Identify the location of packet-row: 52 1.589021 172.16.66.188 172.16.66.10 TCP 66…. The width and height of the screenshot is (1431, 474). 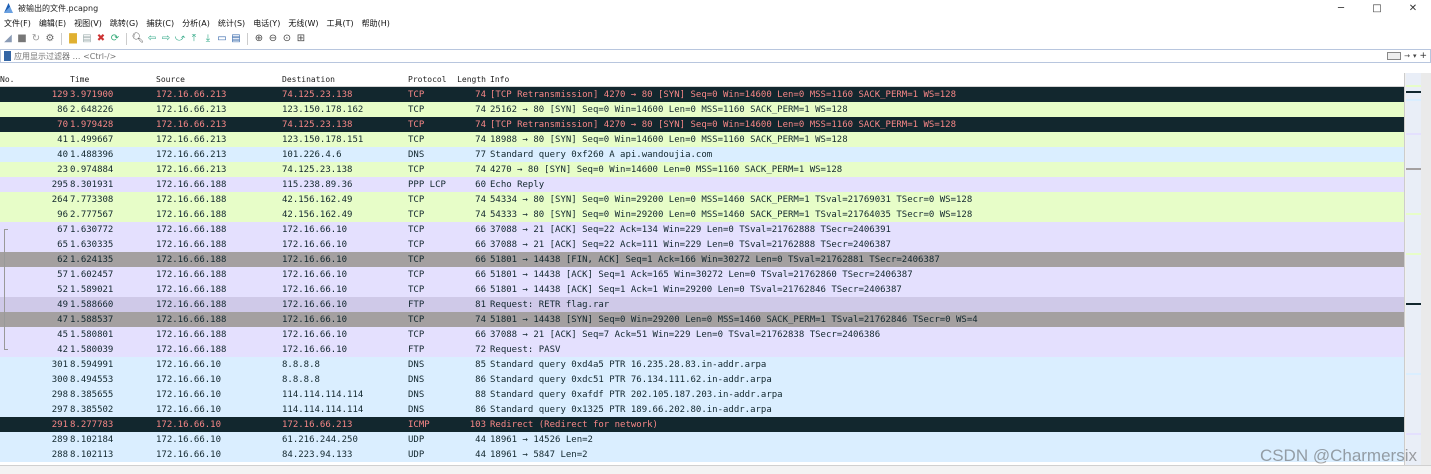
(702, 289).